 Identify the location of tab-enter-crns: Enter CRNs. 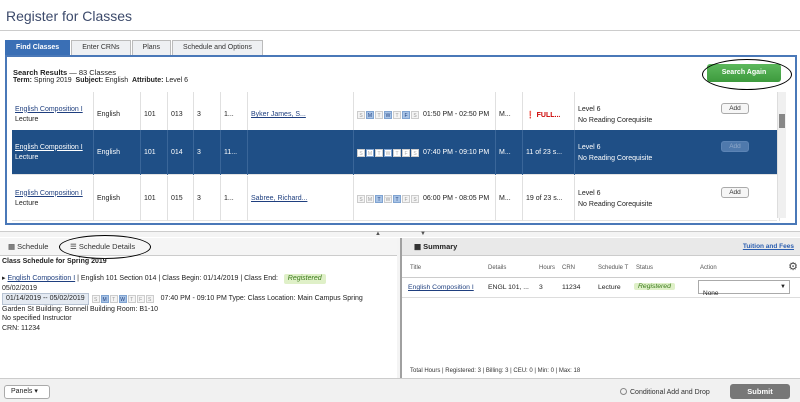
(101, 47).